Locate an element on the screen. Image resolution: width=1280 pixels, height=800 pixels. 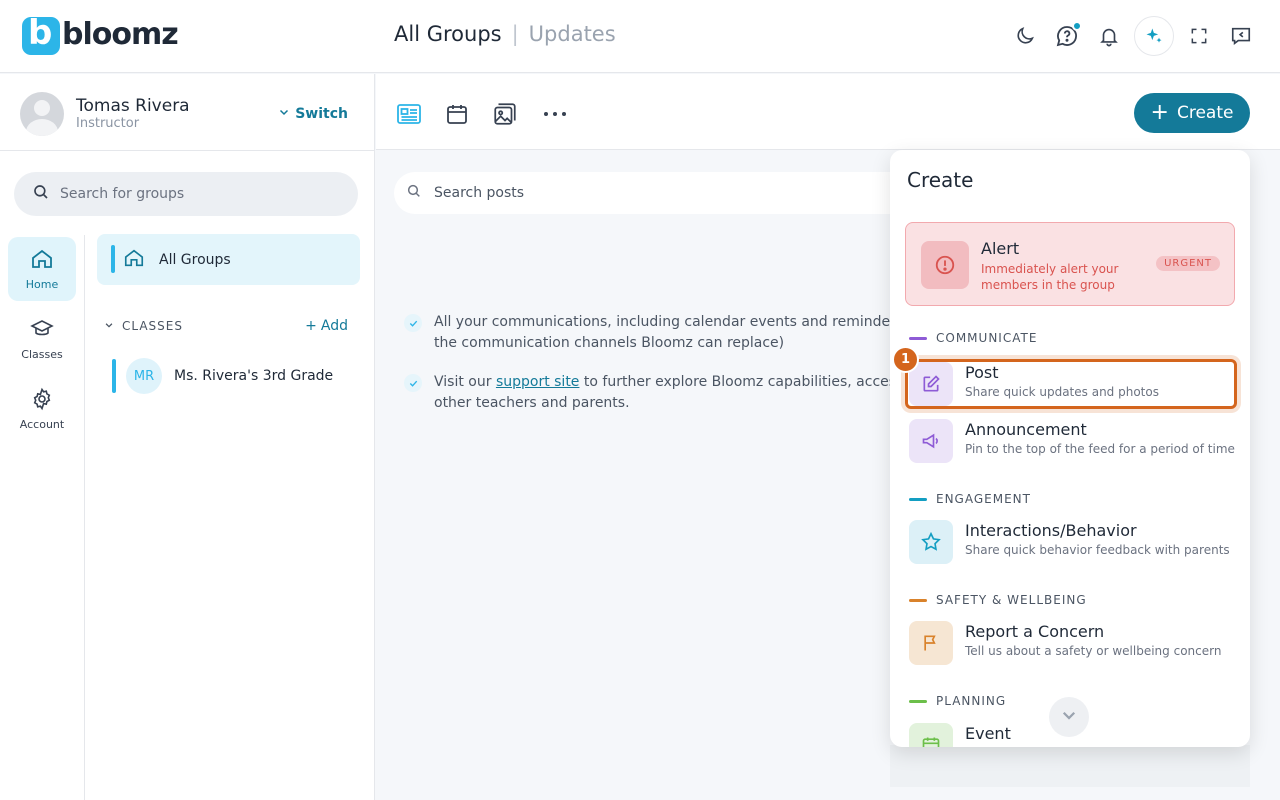
class-initials-avatar: MR is located at coordinates (144, 376).